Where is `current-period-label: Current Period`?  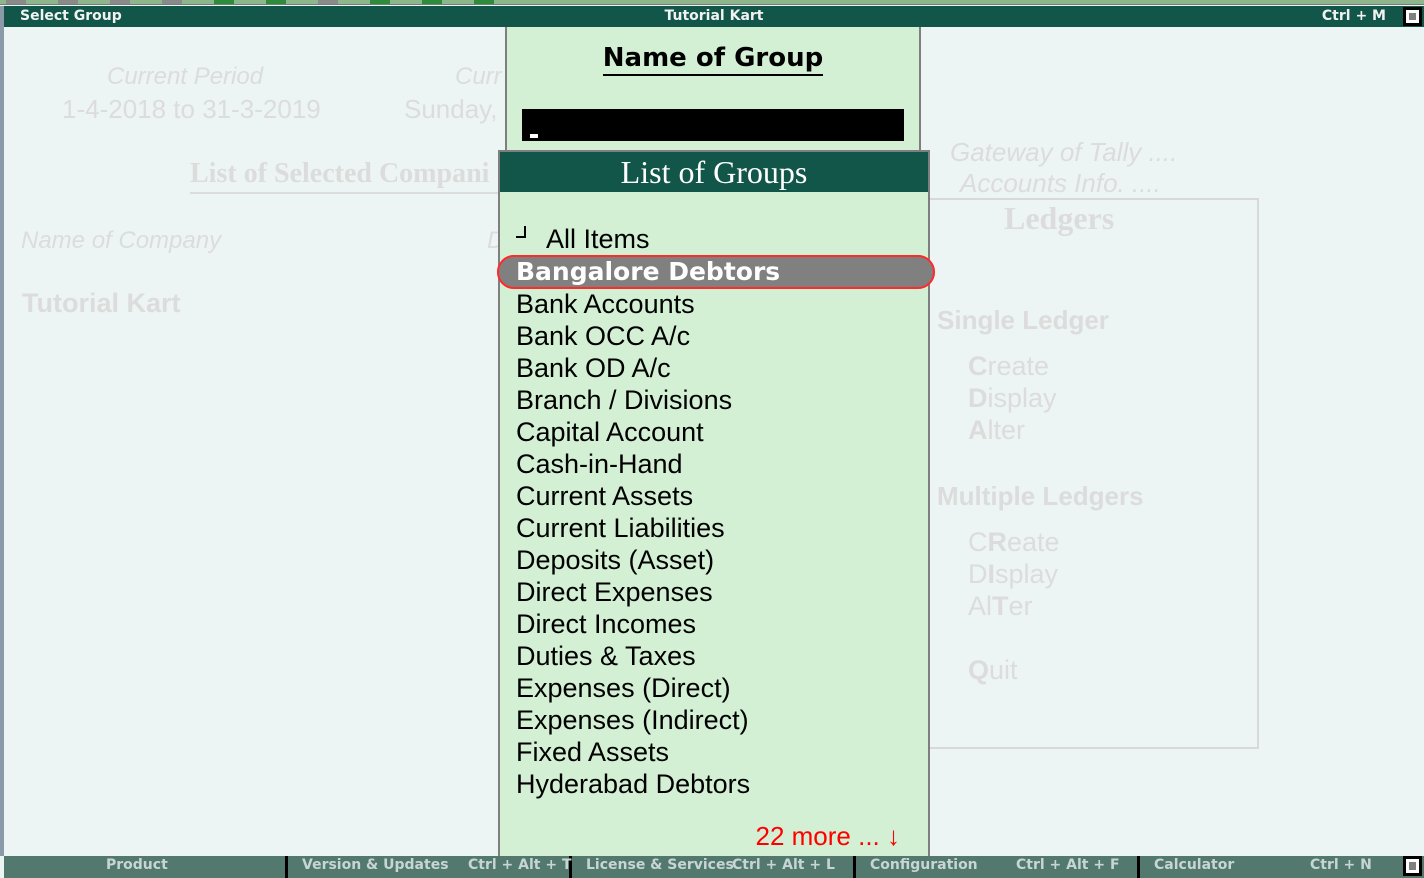 current-period-label: Current Period is located at coordinates (185, 76).